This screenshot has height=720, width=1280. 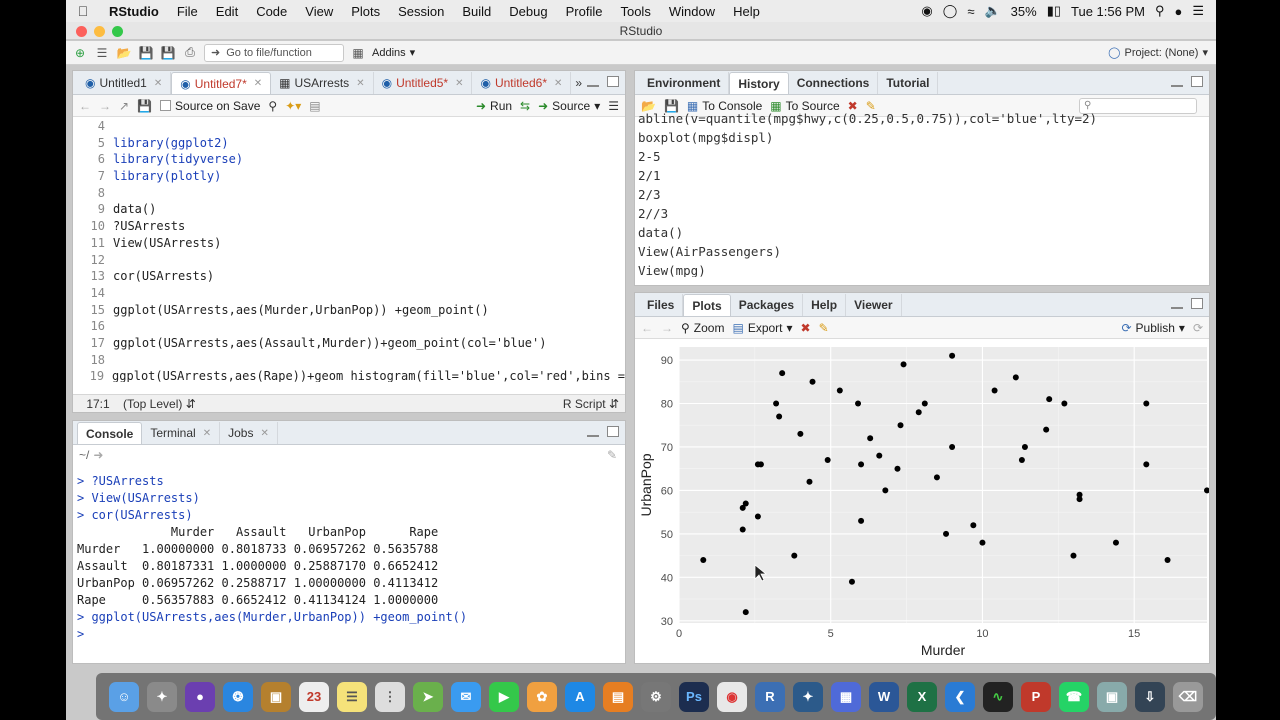 I want to click on maps-icon: ➤, so click(x=428, y=696).